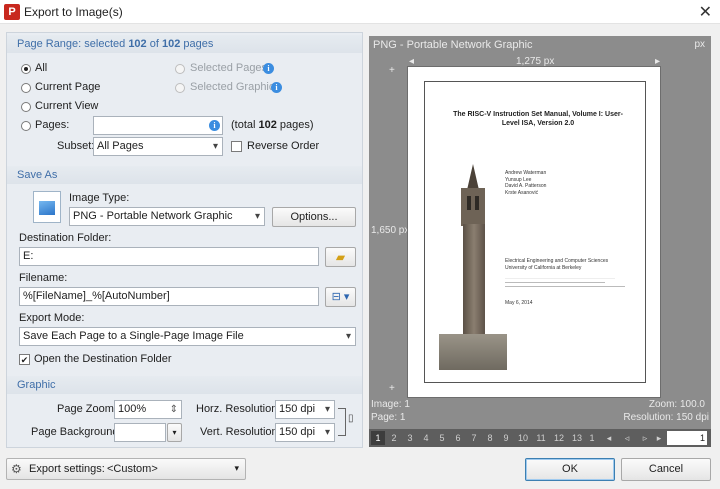  I want to click on gear-icon: ⚙, so click(16, 469).